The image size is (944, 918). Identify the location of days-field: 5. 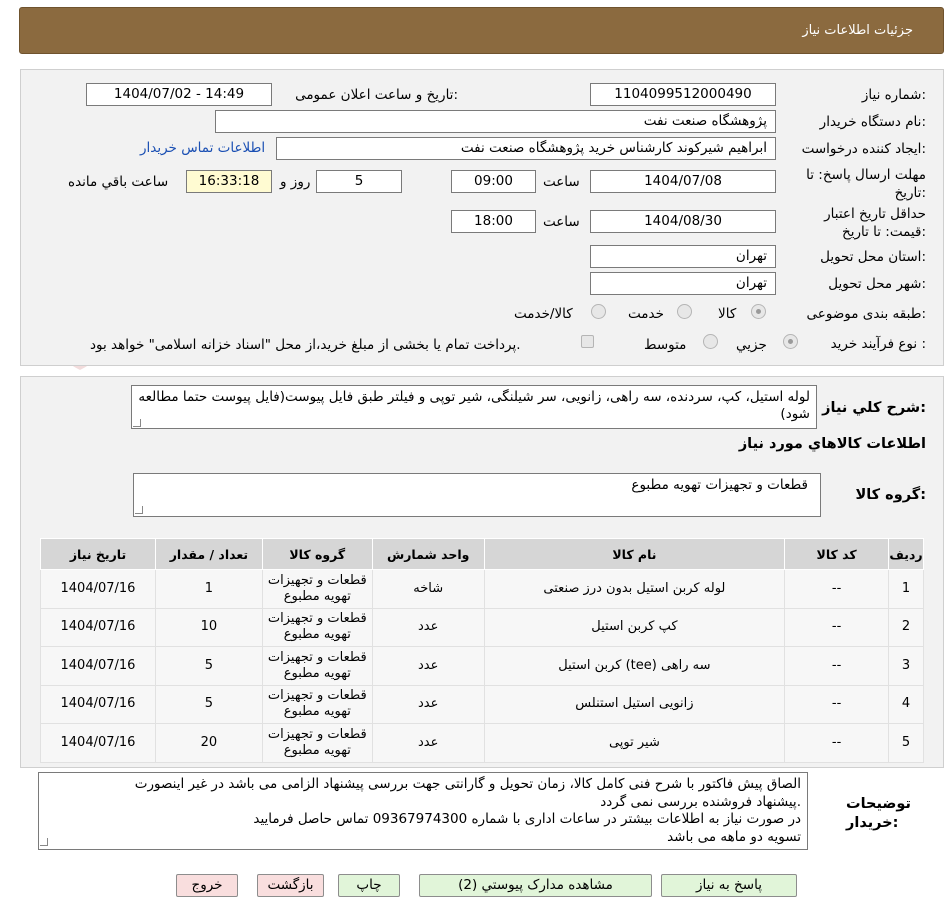
(359, 181).